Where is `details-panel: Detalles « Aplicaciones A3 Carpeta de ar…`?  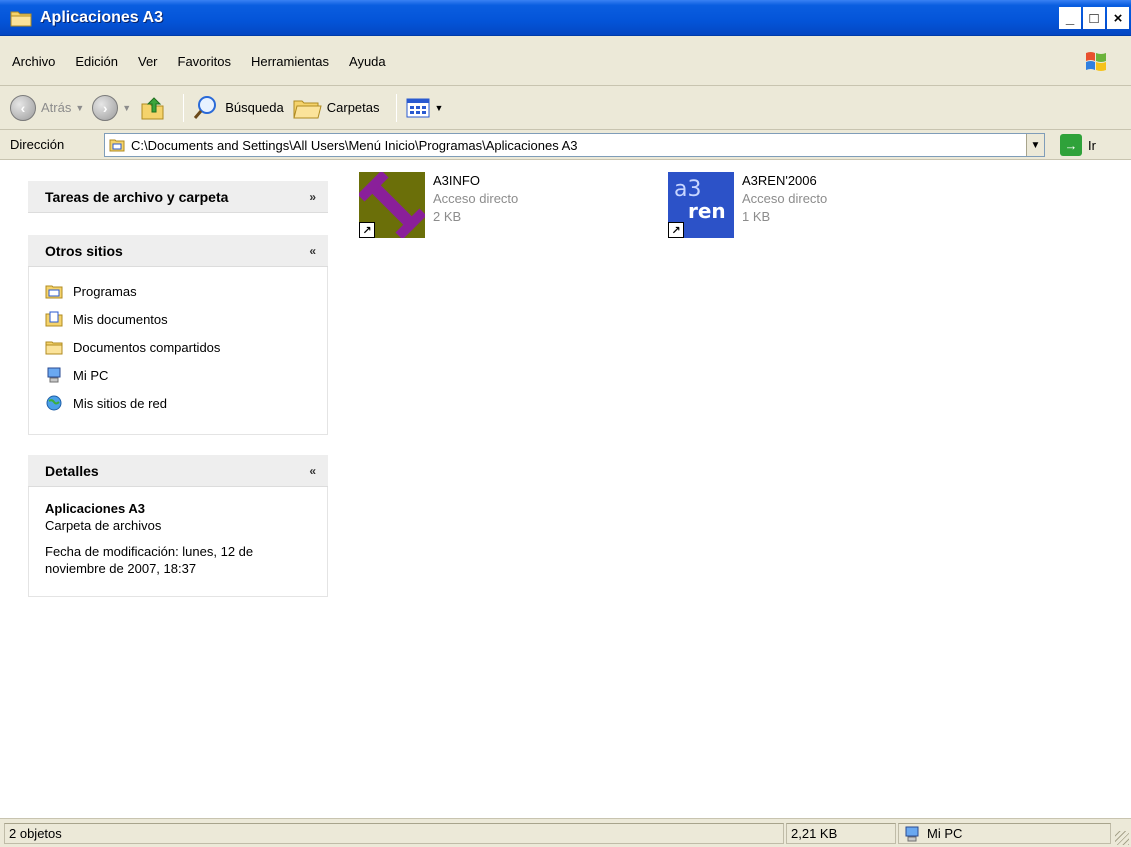 details-panel: Detalles « Aplicaciones A3 Carpeta de ar… is located at coordinates (178, 526).